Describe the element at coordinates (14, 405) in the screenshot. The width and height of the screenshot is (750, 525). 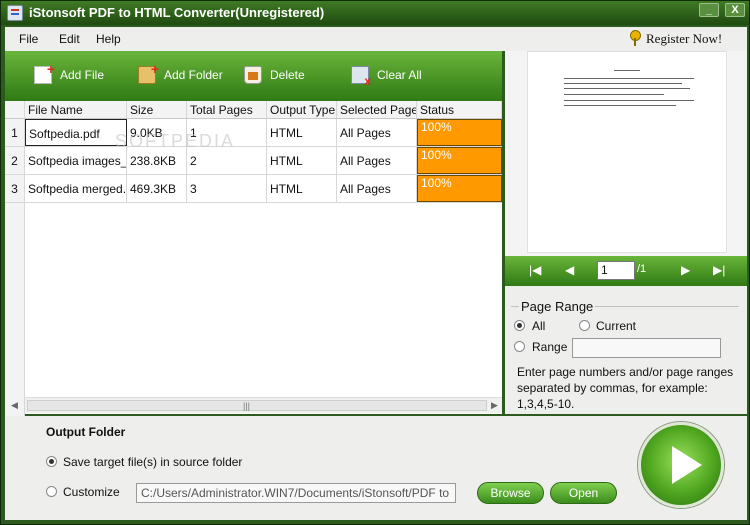
I see `scroll-left-icon: ◀` at that location.